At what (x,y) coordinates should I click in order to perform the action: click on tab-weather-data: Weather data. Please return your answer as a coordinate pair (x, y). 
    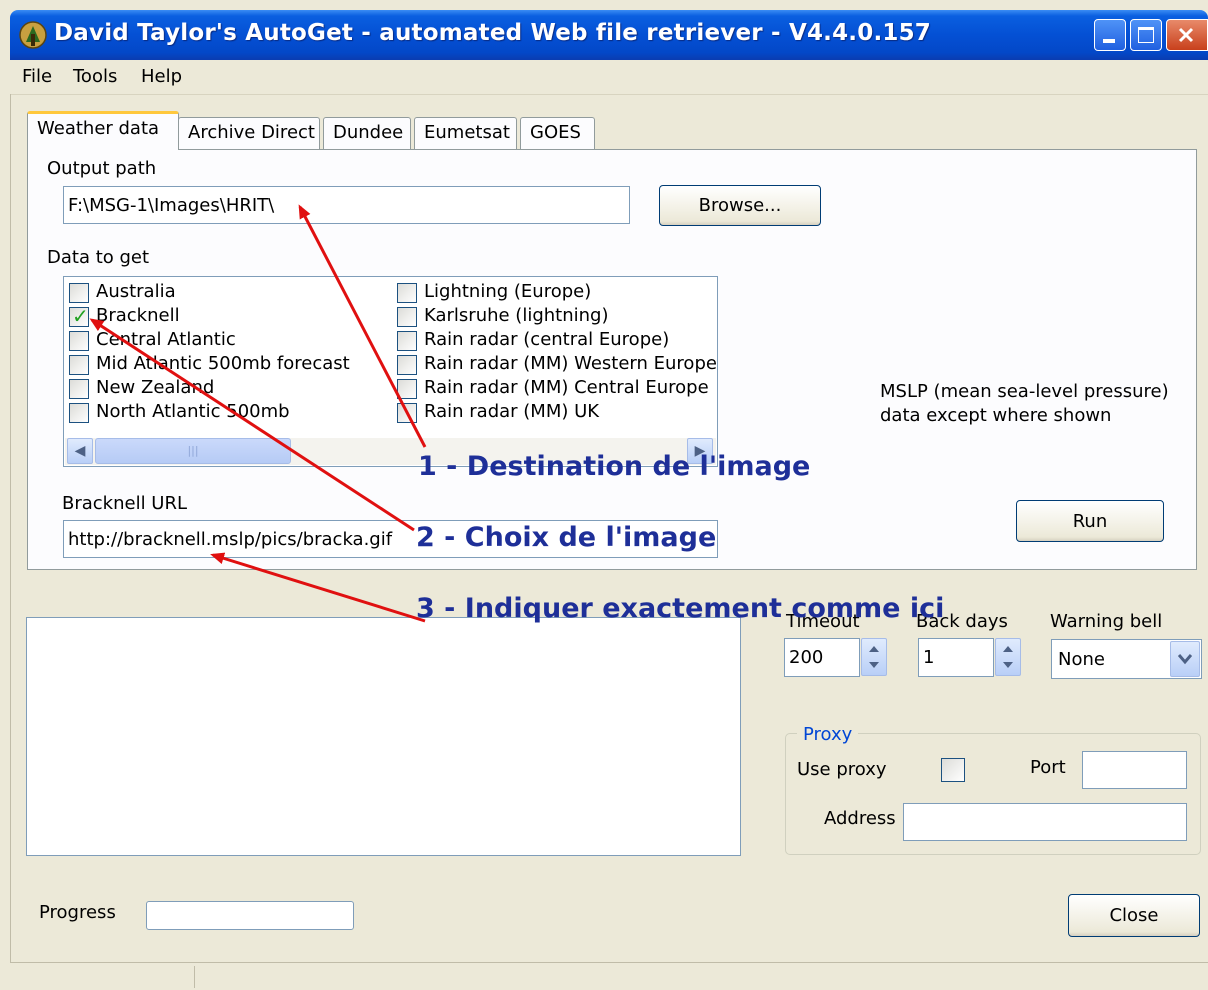
    Looking at the image, I should click on (103, 130).